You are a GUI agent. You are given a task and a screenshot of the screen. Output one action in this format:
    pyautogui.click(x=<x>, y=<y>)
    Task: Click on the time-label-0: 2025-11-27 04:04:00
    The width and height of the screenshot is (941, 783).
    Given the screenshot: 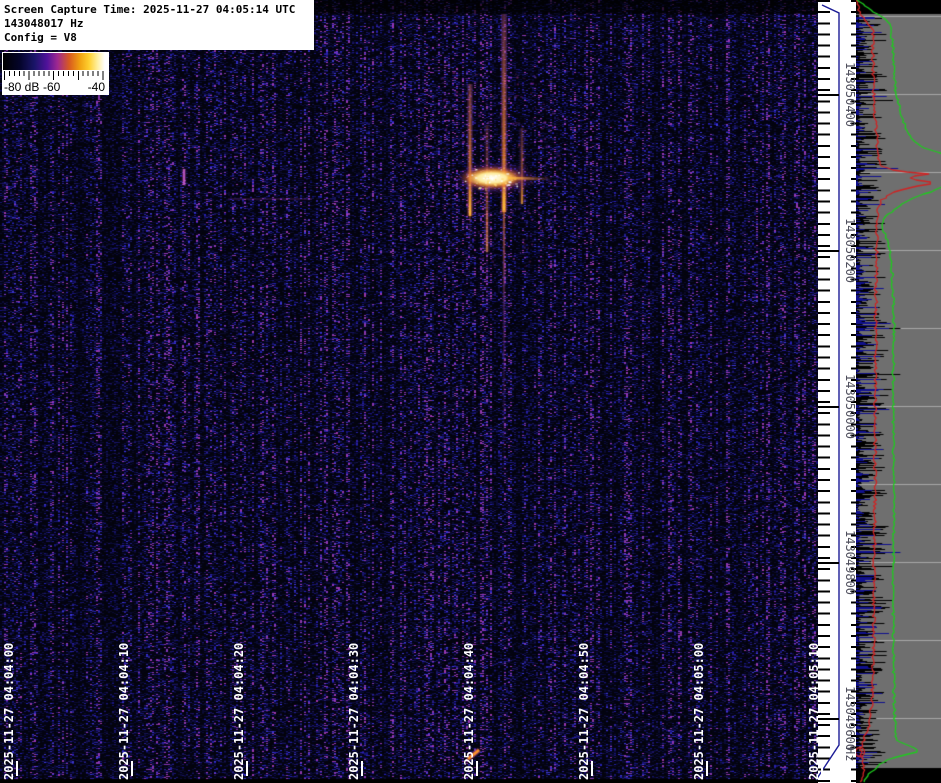 What is the action you would take?
    pyautogui.click(x=9, y=711)
    